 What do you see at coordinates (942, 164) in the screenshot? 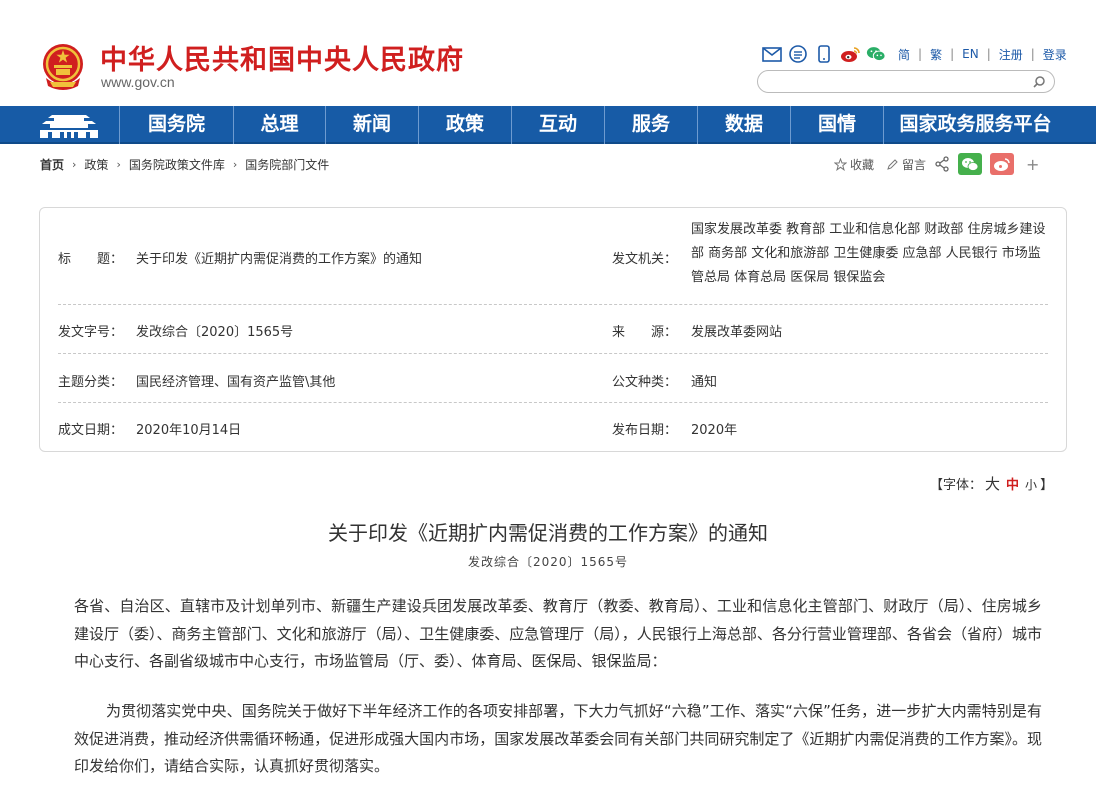
I see `share-icon` at bounding box center [942, 164].